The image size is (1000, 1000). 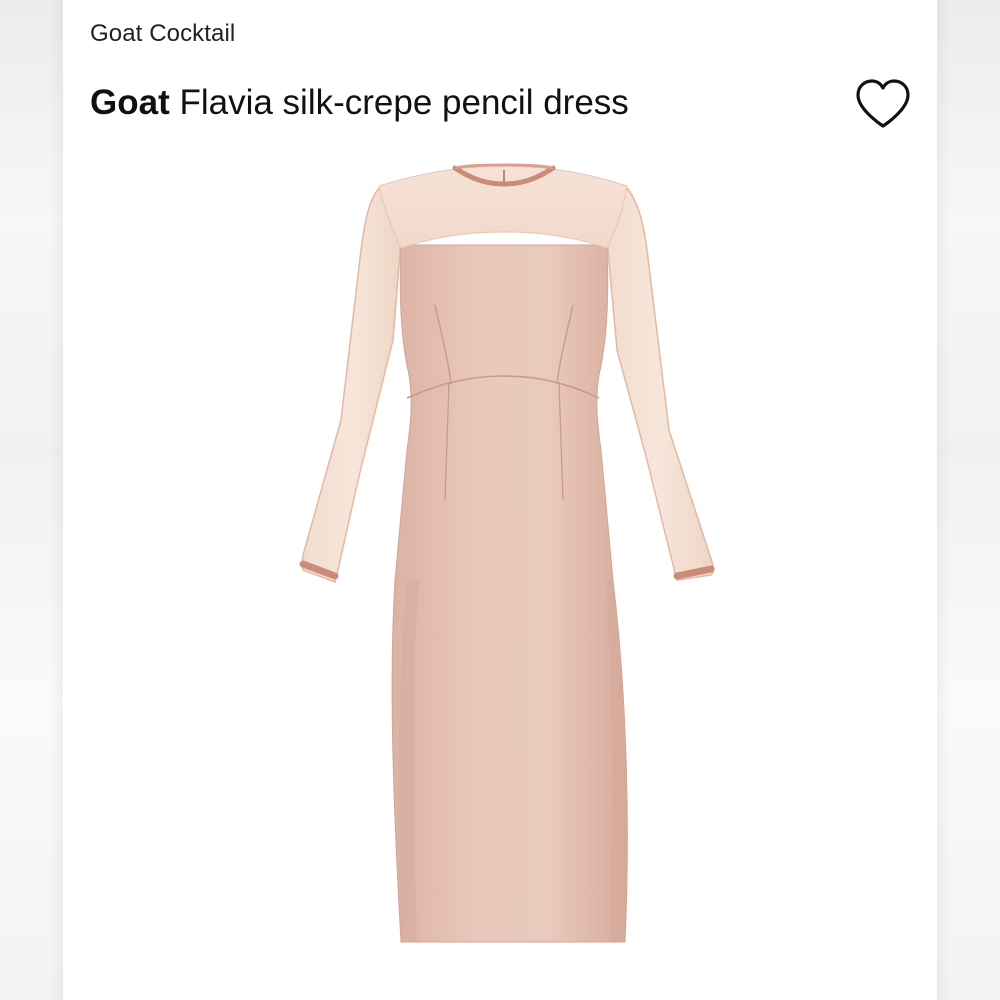 What do you see at coordinates (351, 384) in the screenshot?
I see `left-sleeve` at bounding box center [351, 384].